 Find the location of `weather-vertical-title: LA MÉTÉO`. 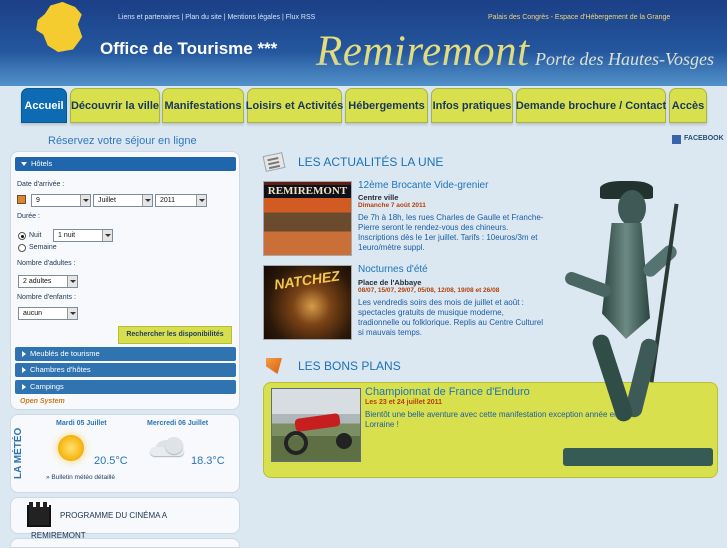

weather-vertical-title: LA MÉTÉO is located at coordinates (18, 453).